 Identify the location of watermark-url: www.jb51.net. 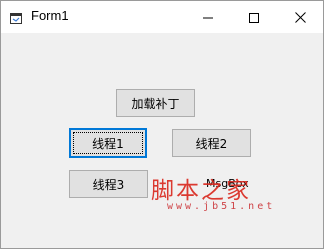
(221, 206).